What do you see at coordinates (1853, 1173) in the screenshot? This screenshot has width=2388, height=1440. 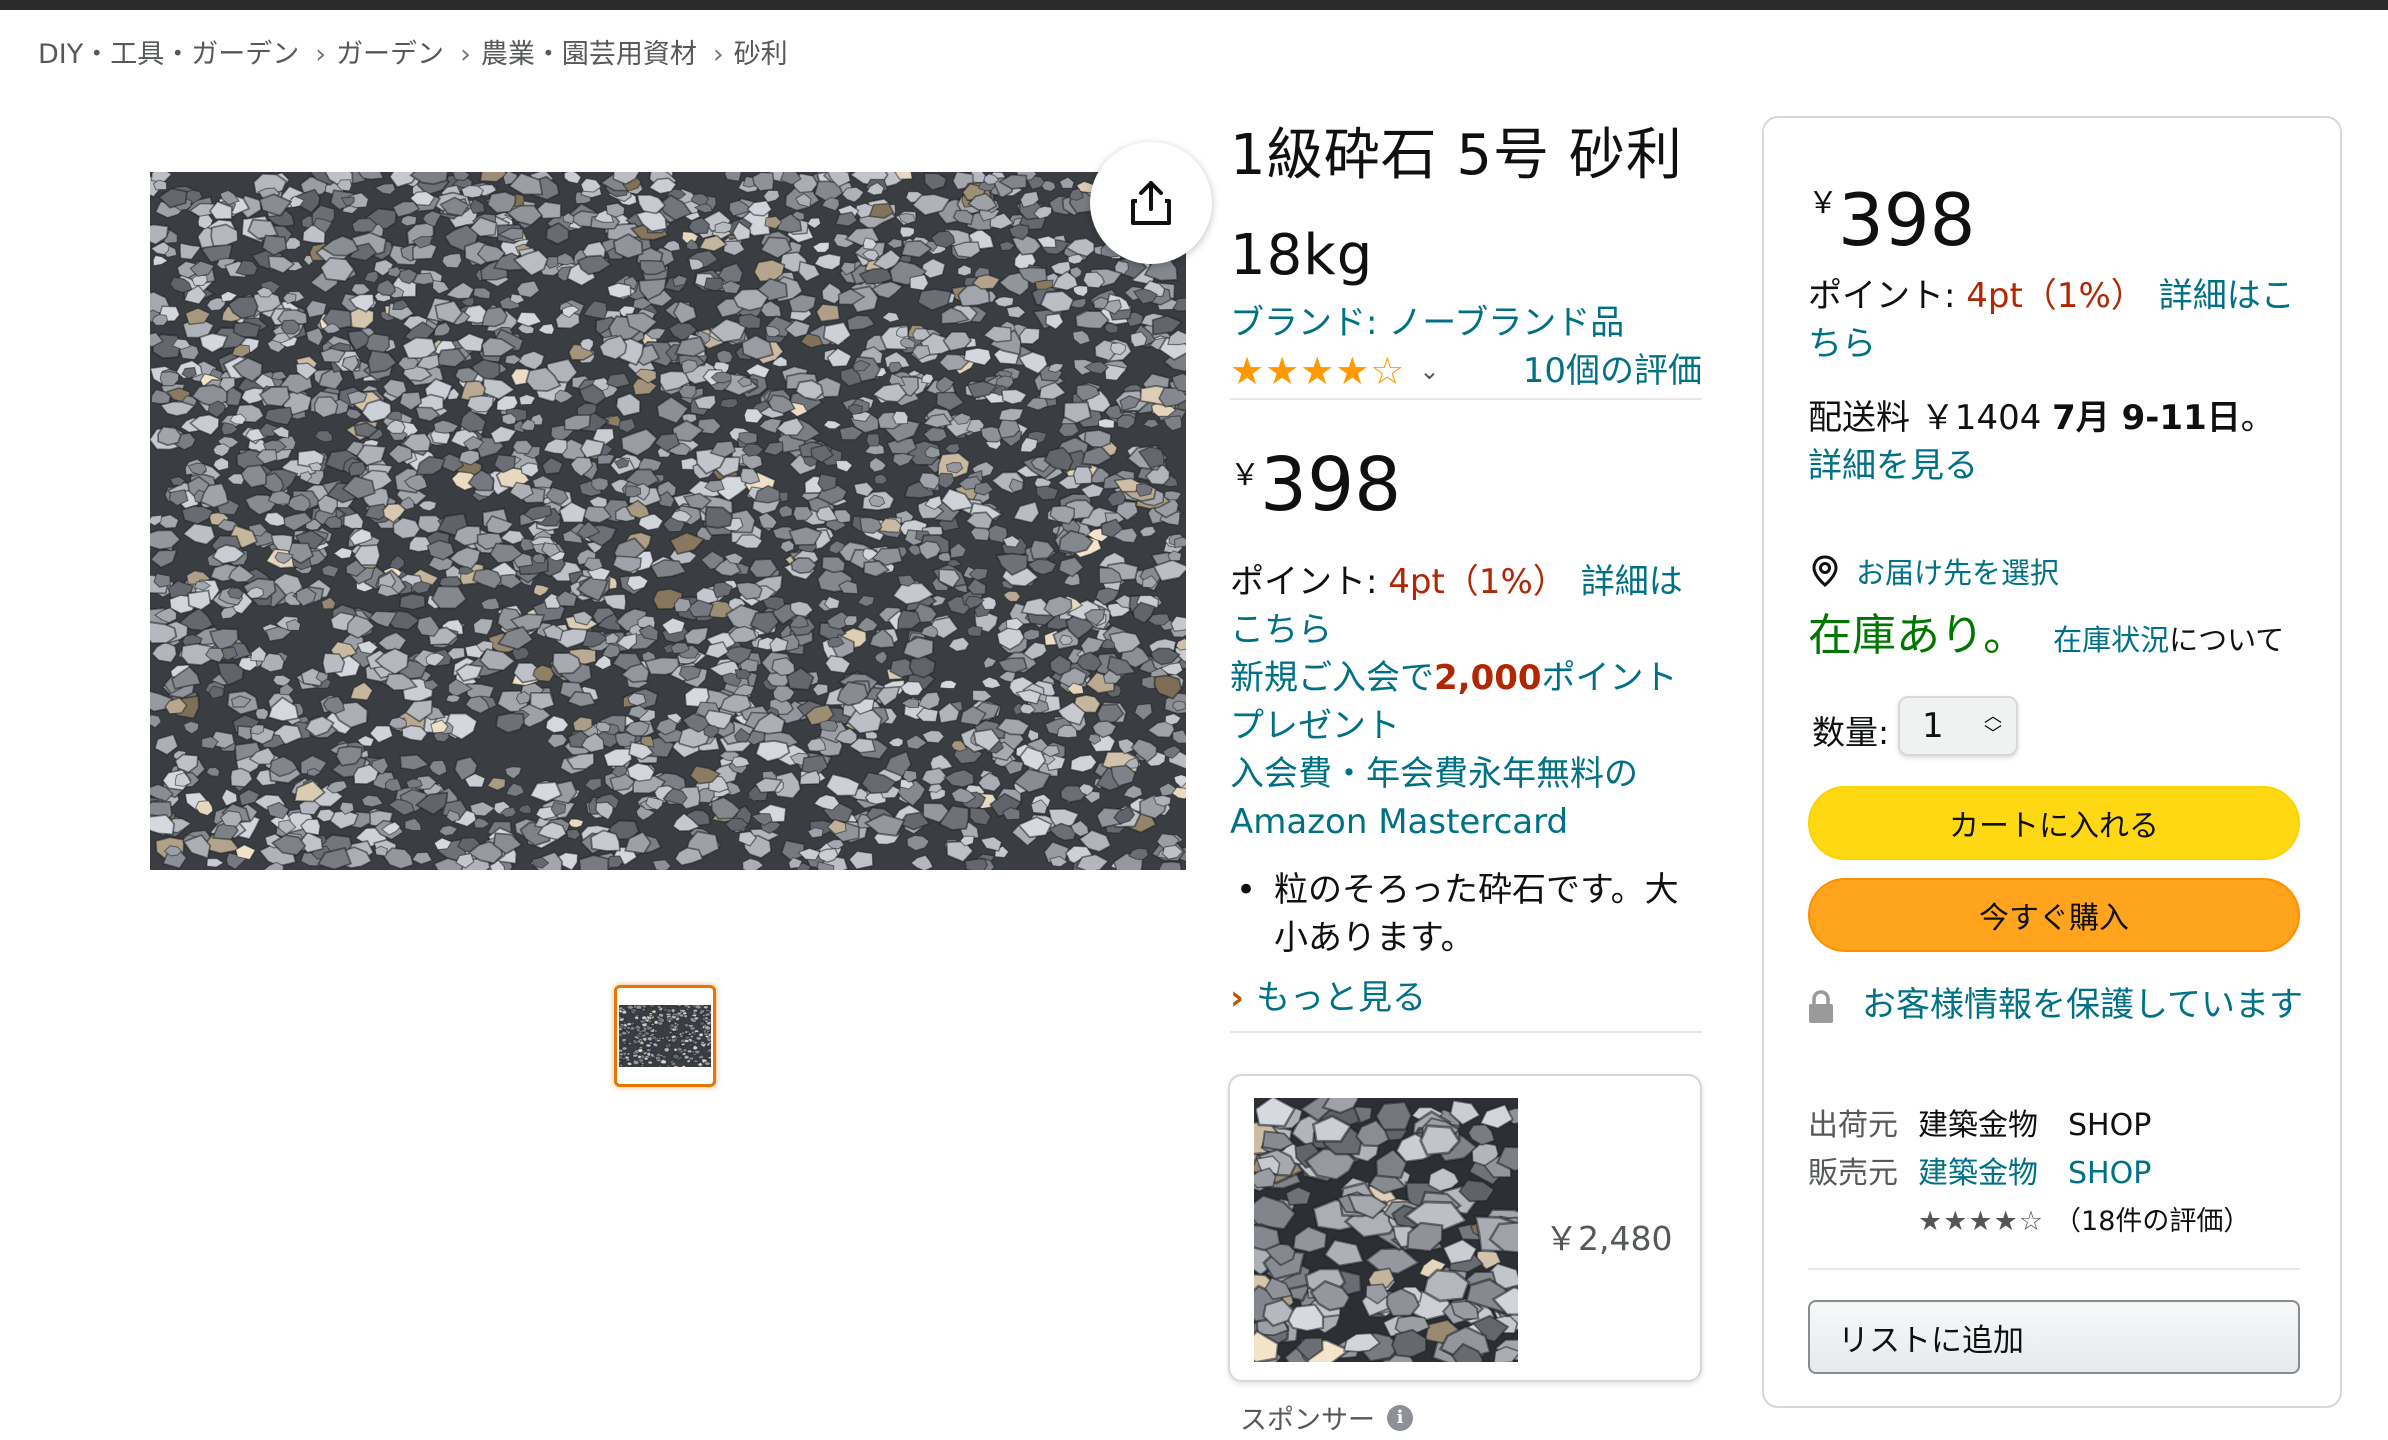 I see `sold-by-label: 販売元` at bounding box center [1853, 1173].